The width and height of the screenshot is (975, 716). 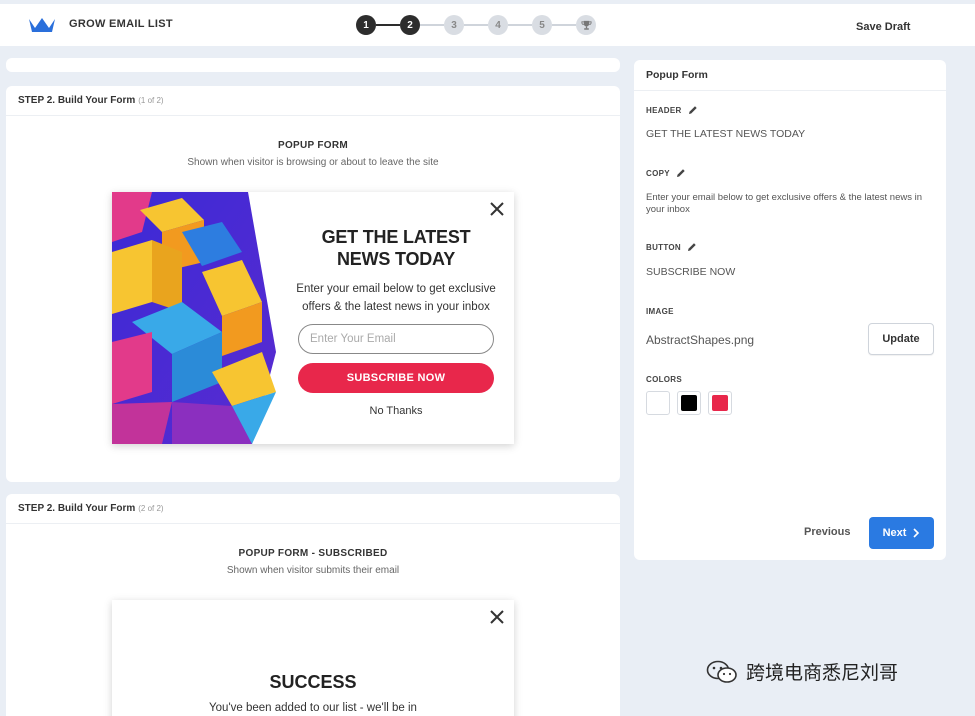 What do you see at coordinates (410, 25) in the screenshot?
I see `step-2: 2` at bounding box center [410, 25].